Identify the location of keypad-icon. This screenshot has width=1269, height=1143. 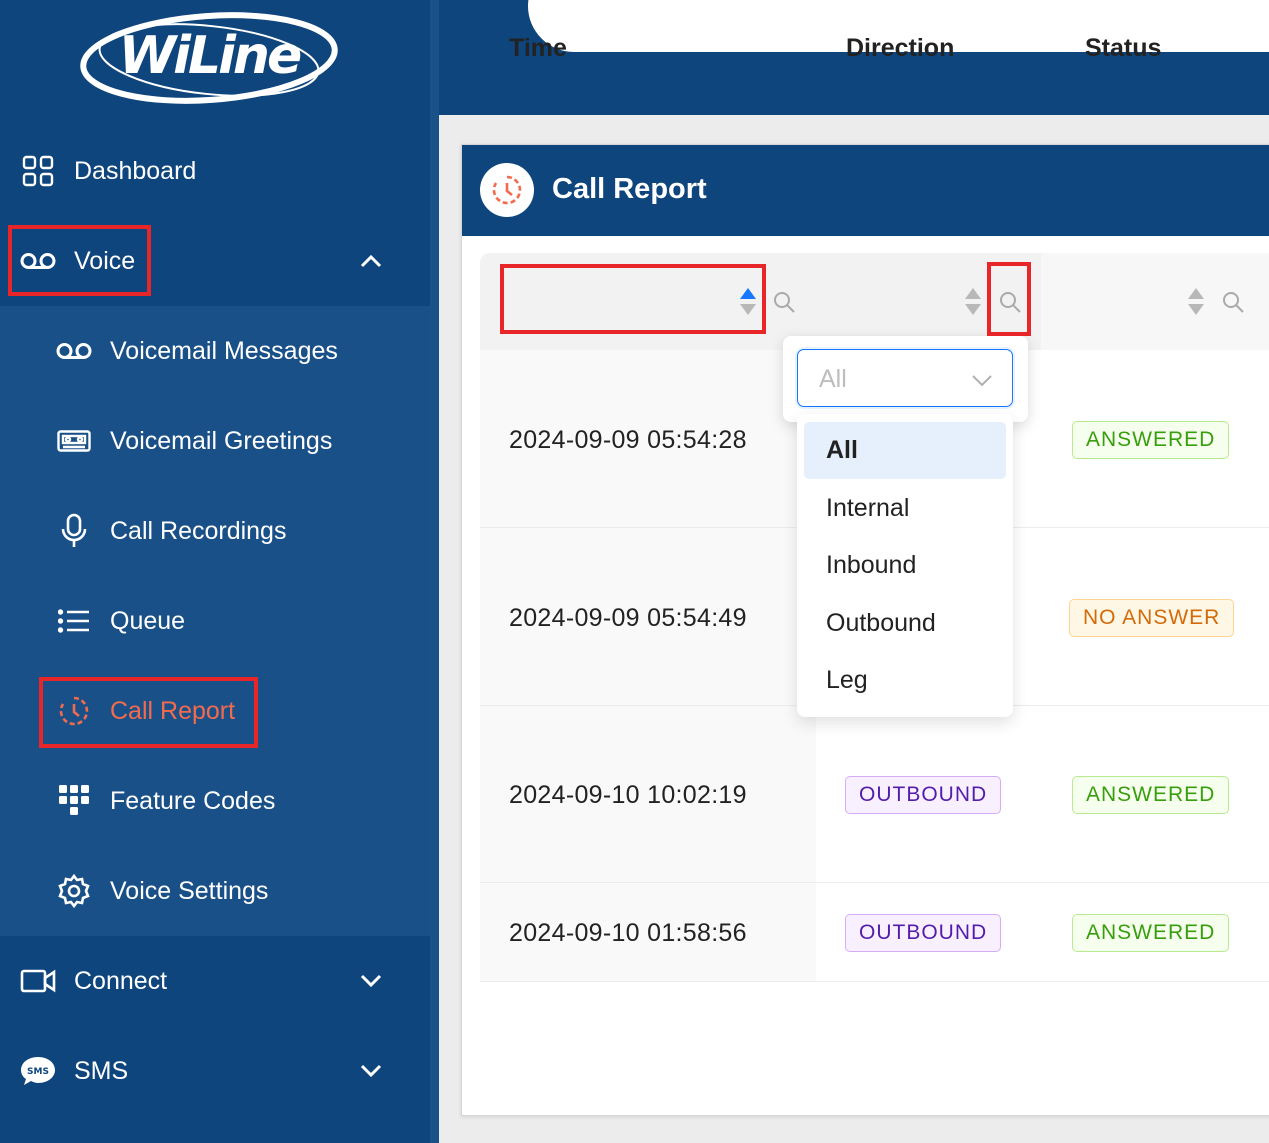
(74, 801).